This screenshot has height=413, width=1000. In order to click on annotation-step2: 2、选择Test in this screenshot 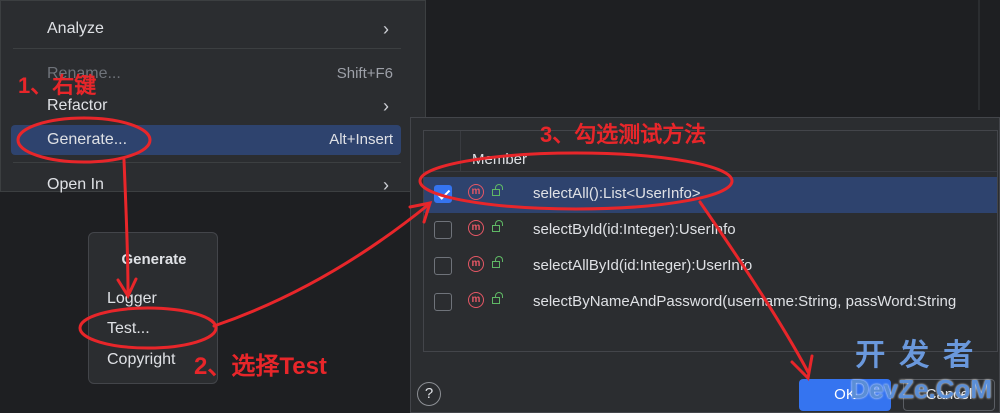, I will do `click(260, 366)`.